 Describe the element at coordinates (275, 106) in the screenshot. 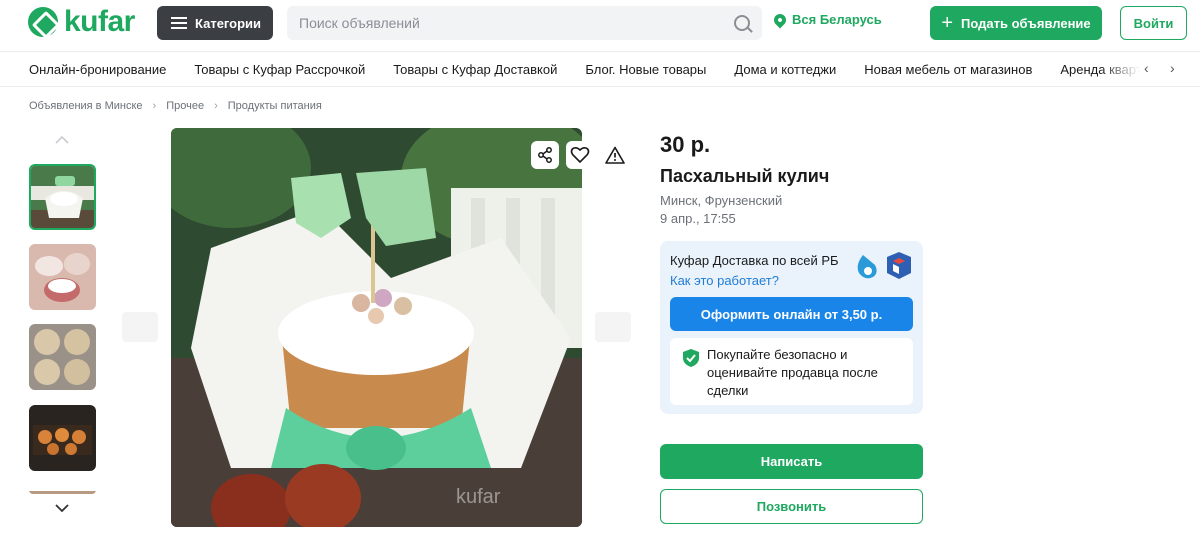

I see `breadcrumb-item: Продукты питания` at that location.